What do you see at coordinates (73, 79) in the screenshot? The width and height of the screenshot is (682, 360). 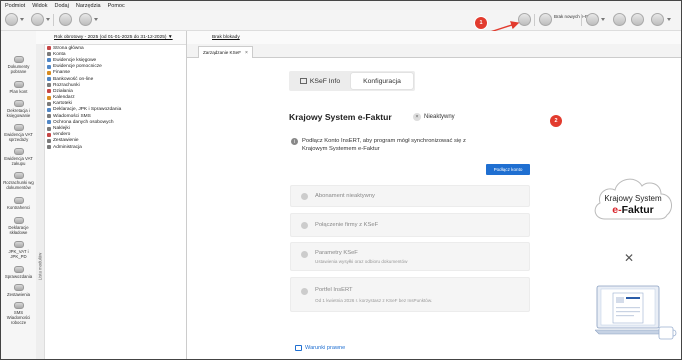 I see `tree-item-label: Bankowość on-line` at bounding box center [73, 79].